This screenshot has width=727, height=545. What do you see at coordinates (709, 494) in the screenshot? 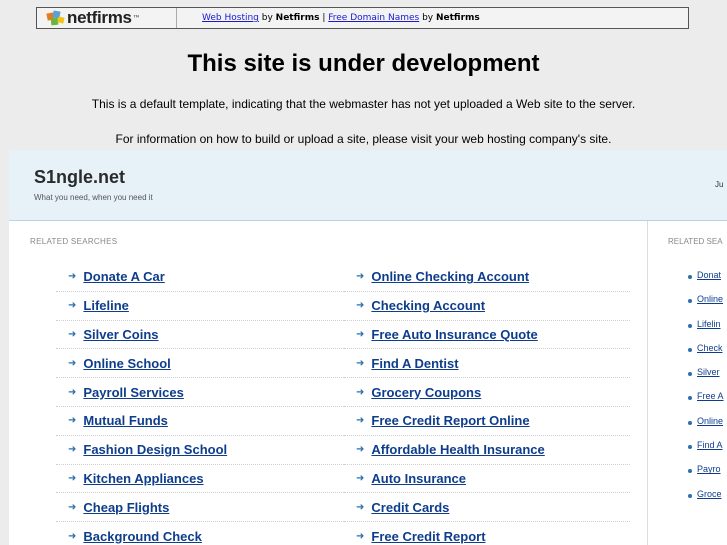
I see `sidebar-link: Groce` at bounding box center [709, 494].